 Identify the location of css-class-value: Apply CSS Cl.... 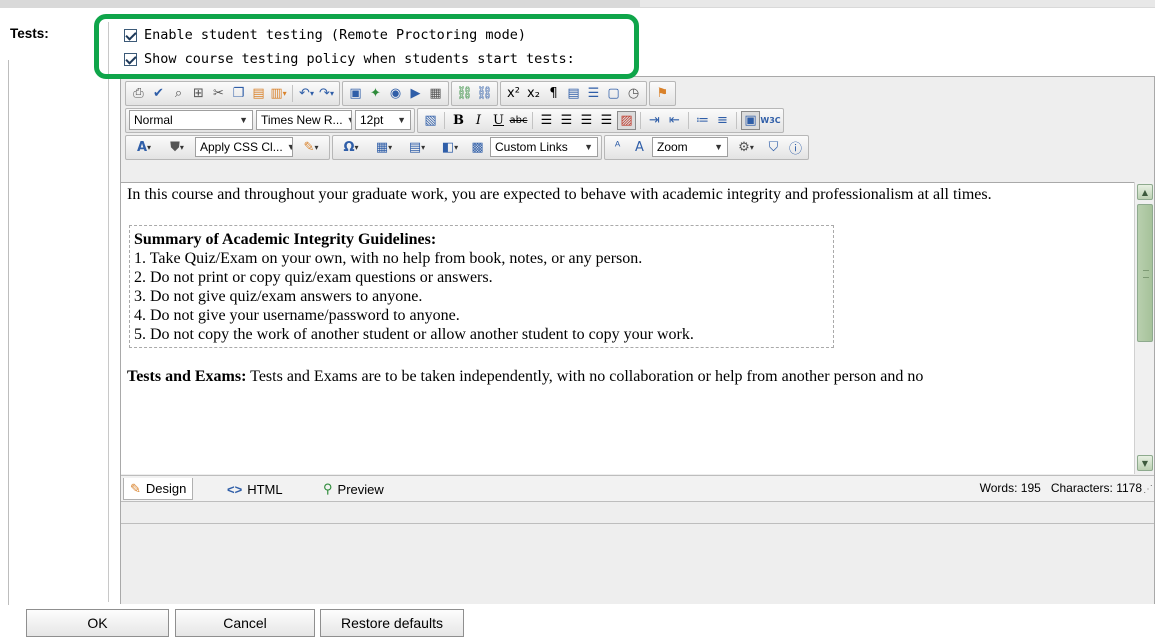
(241, 147).